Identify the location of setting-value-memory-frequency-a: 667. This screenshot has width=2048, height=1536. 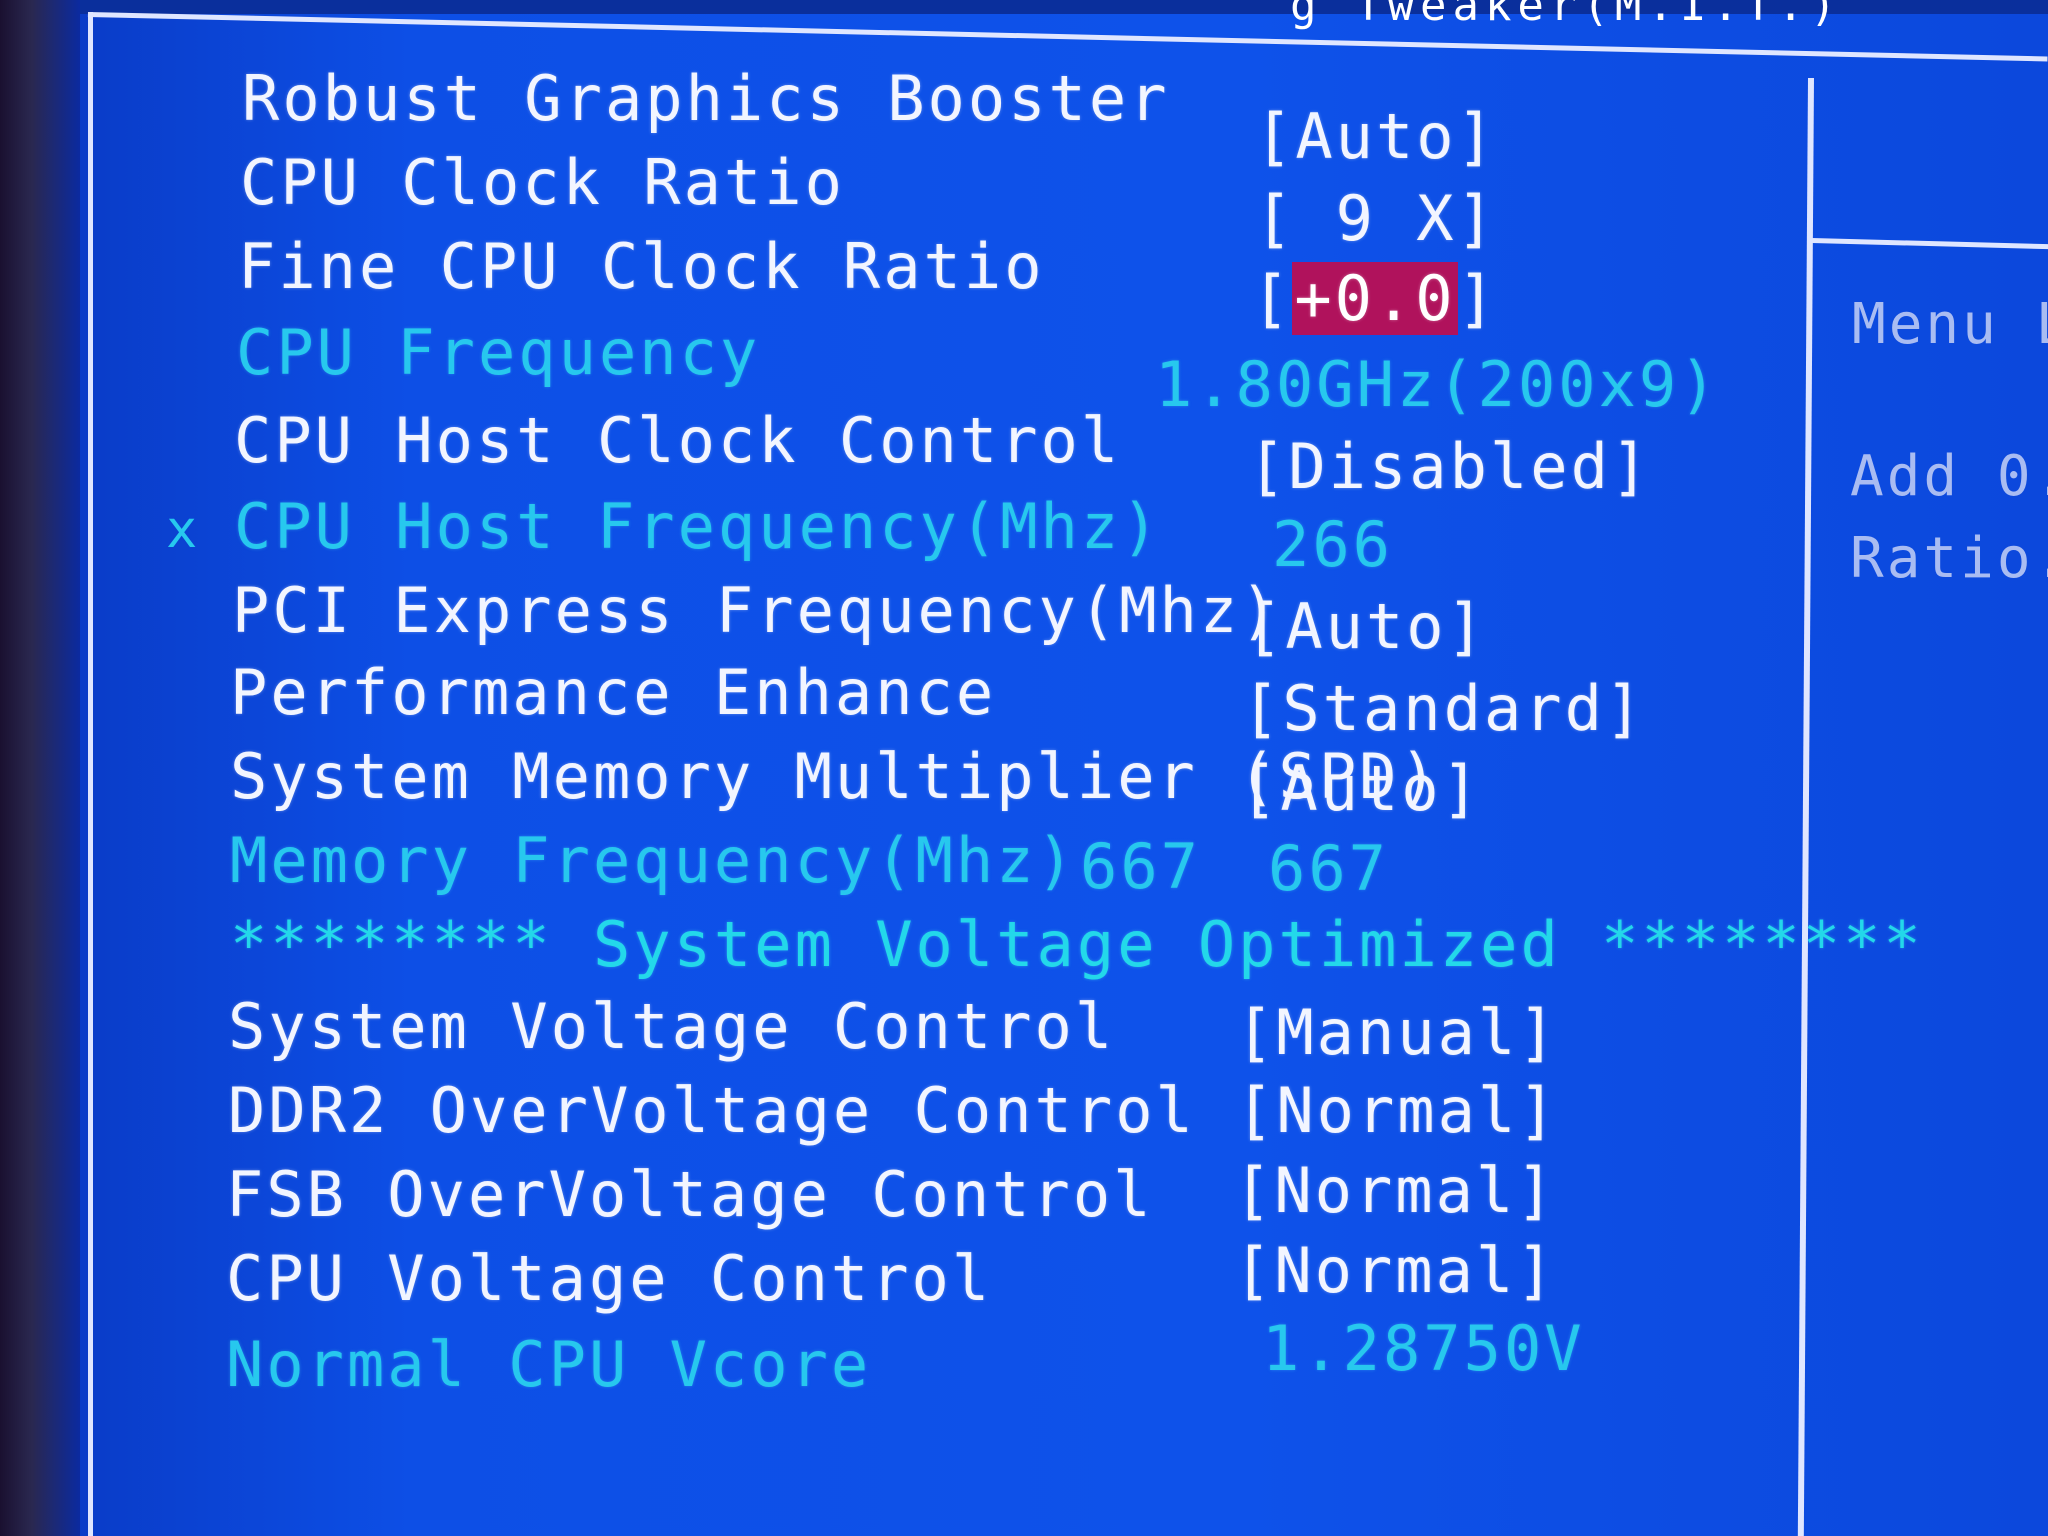
(1140, 866).